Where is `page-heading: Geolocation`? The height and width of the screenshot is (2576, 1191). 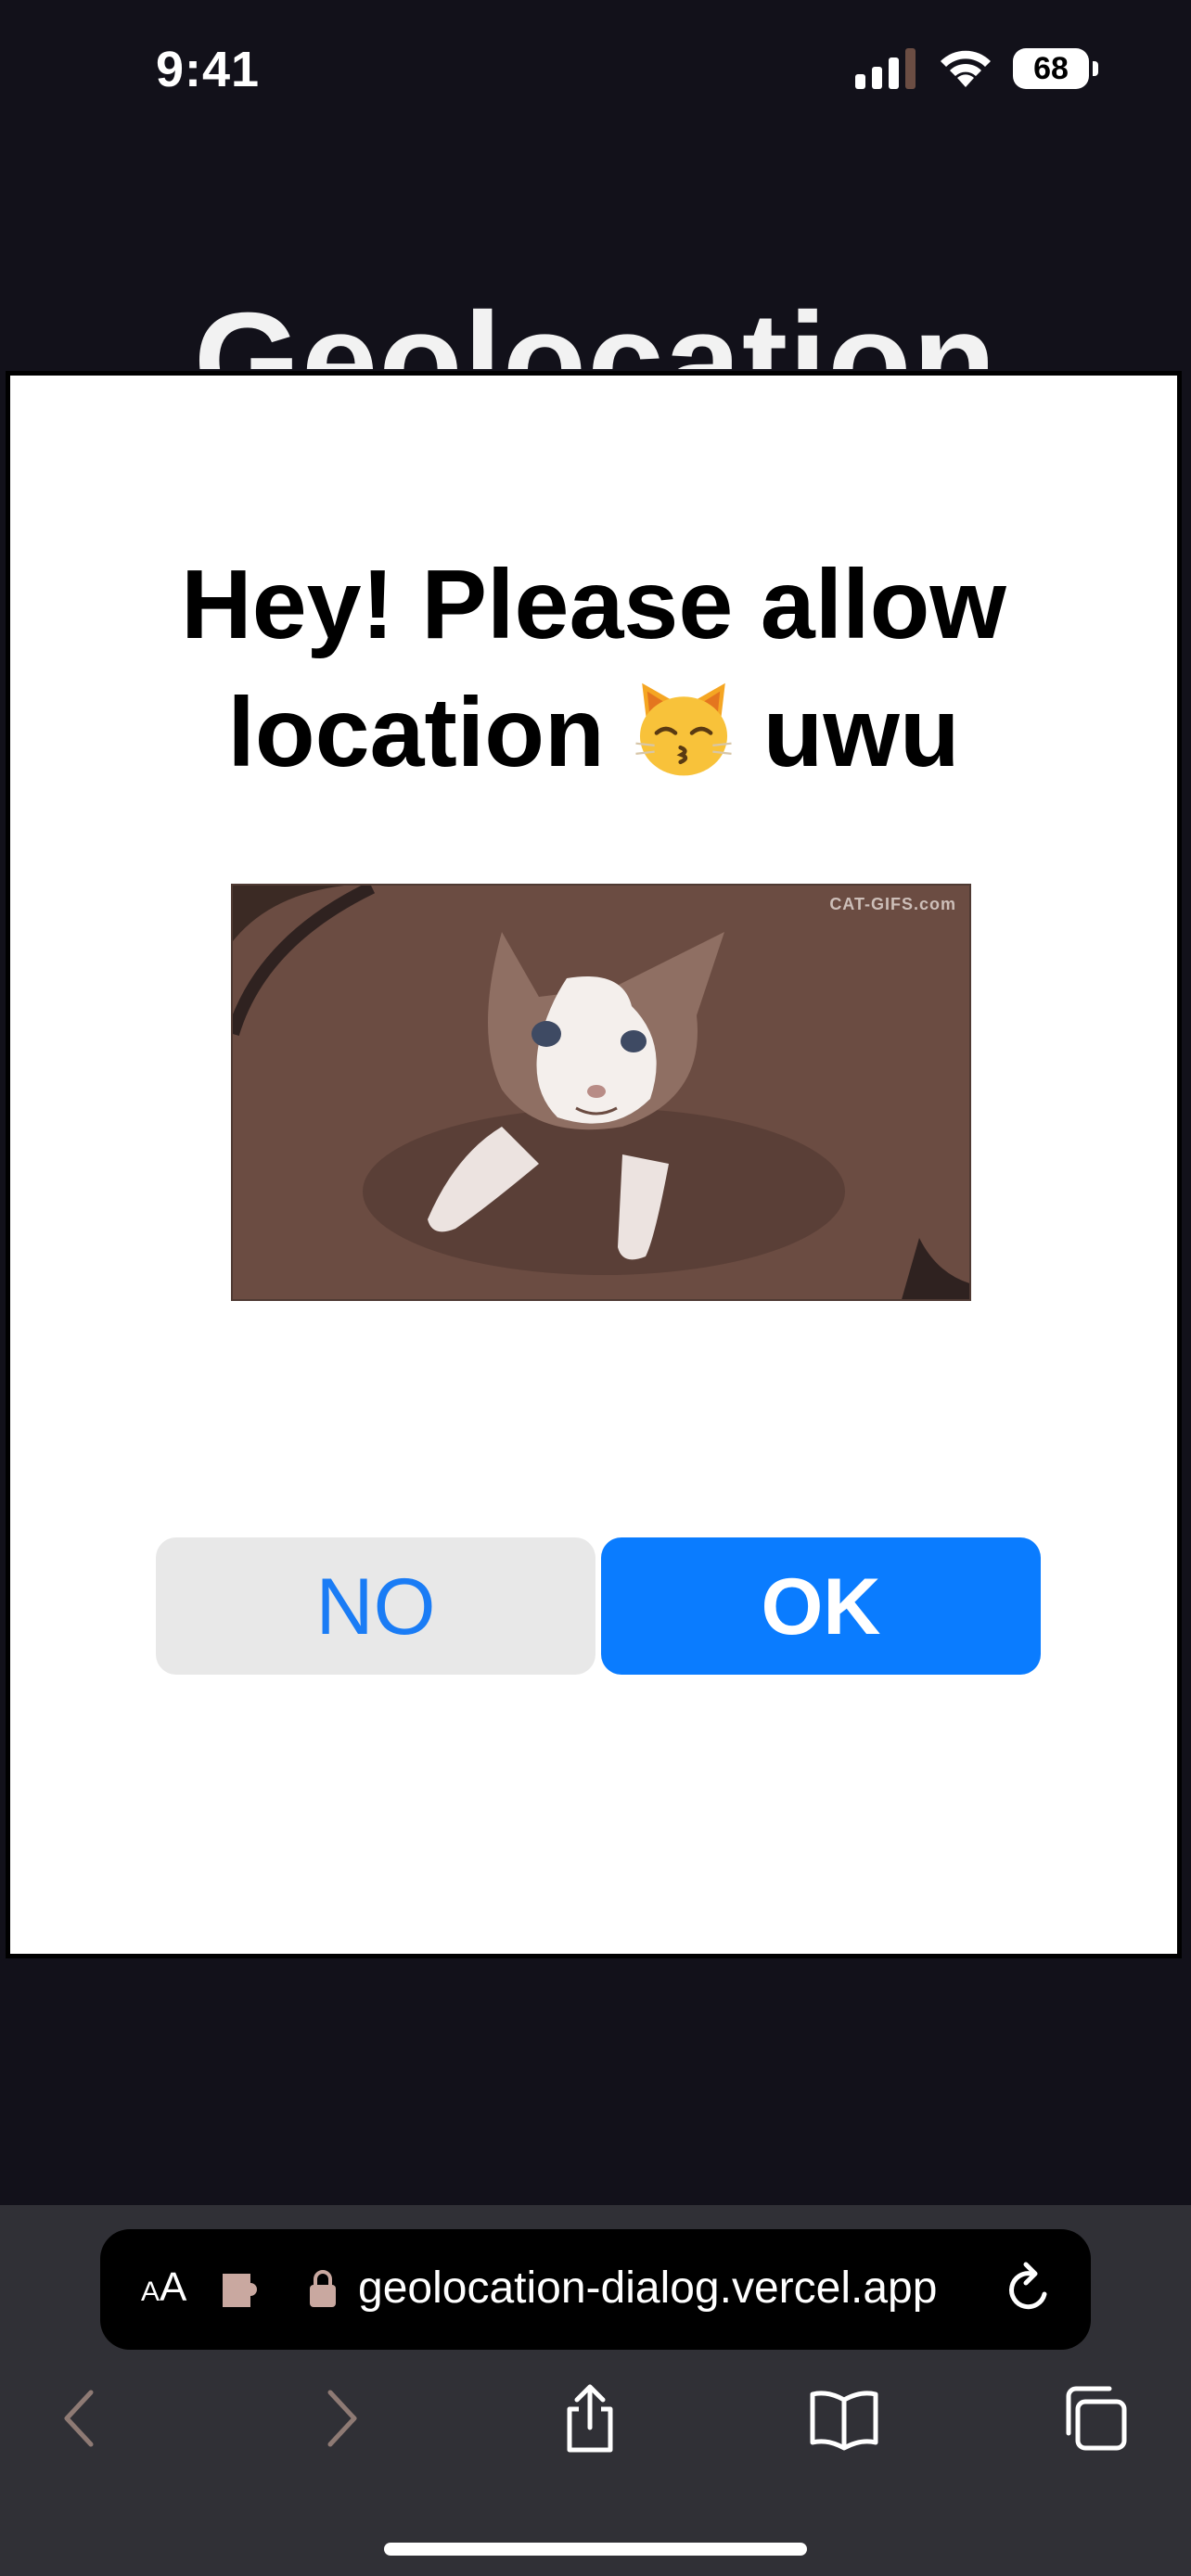 page-heading: Geolocation is located at coordinates (595, 323).